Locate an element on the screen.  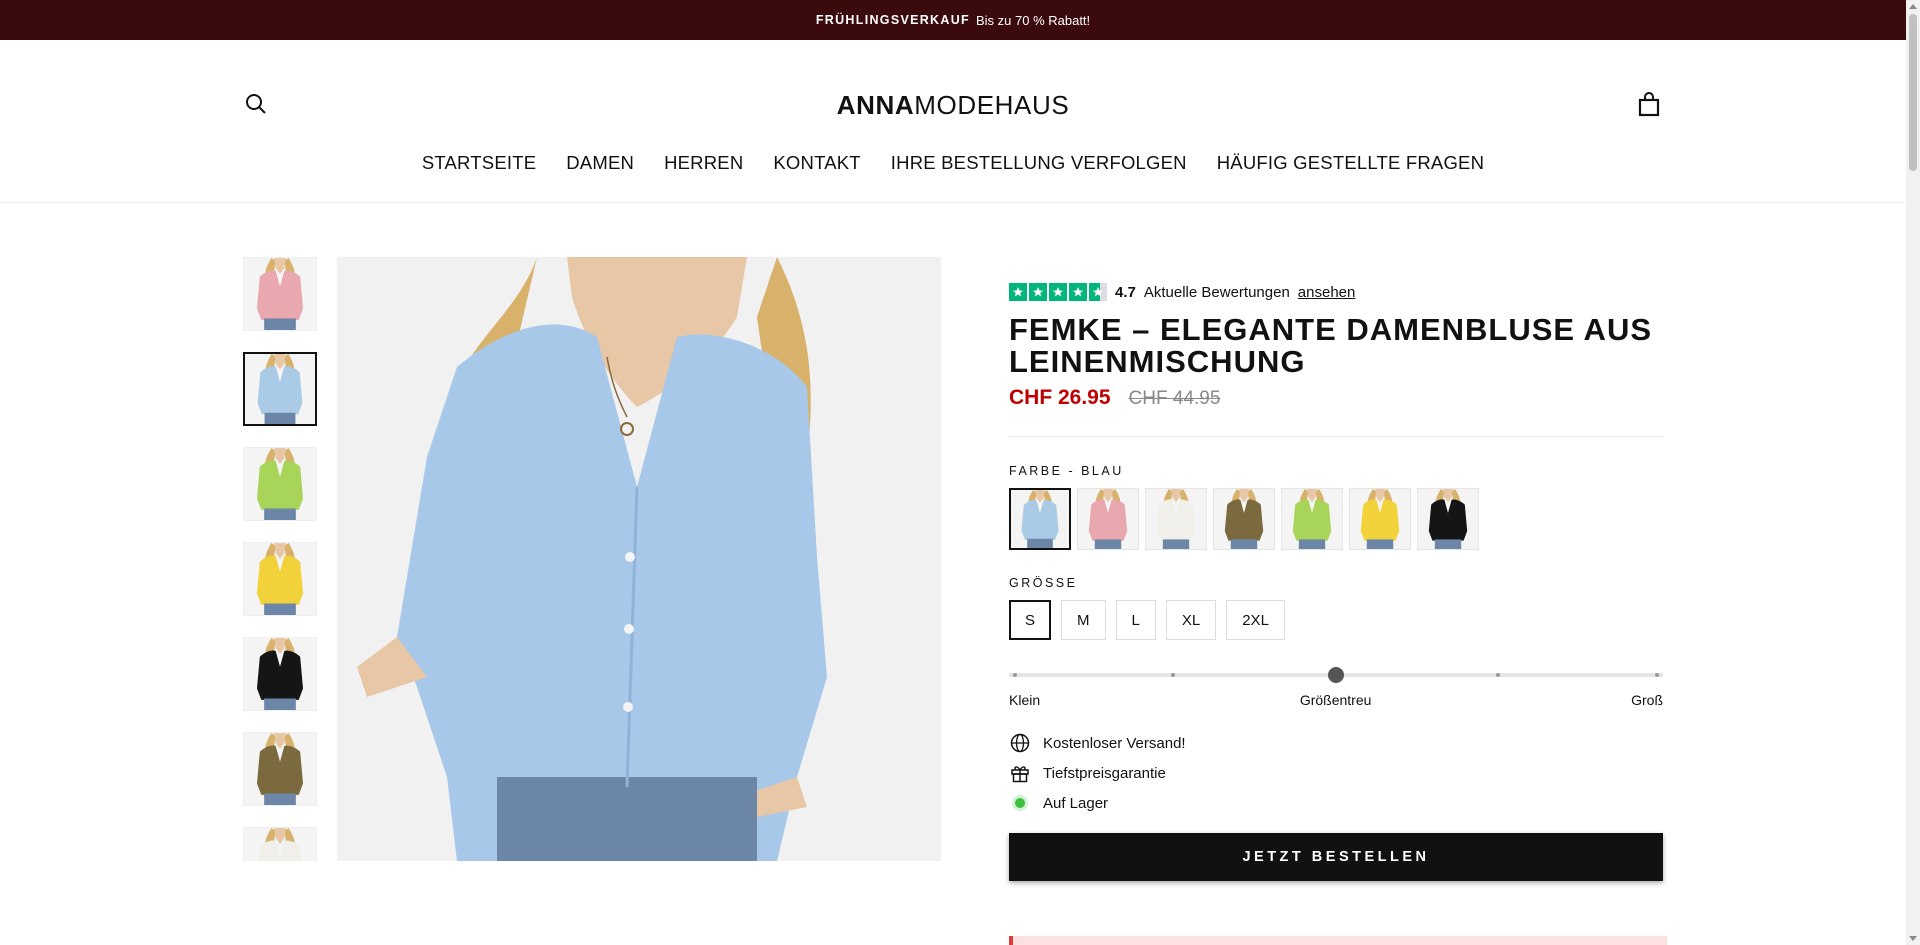
feature-price-guarantee: Tiefstpreisgarantie is located at coordinates (1336, 773).